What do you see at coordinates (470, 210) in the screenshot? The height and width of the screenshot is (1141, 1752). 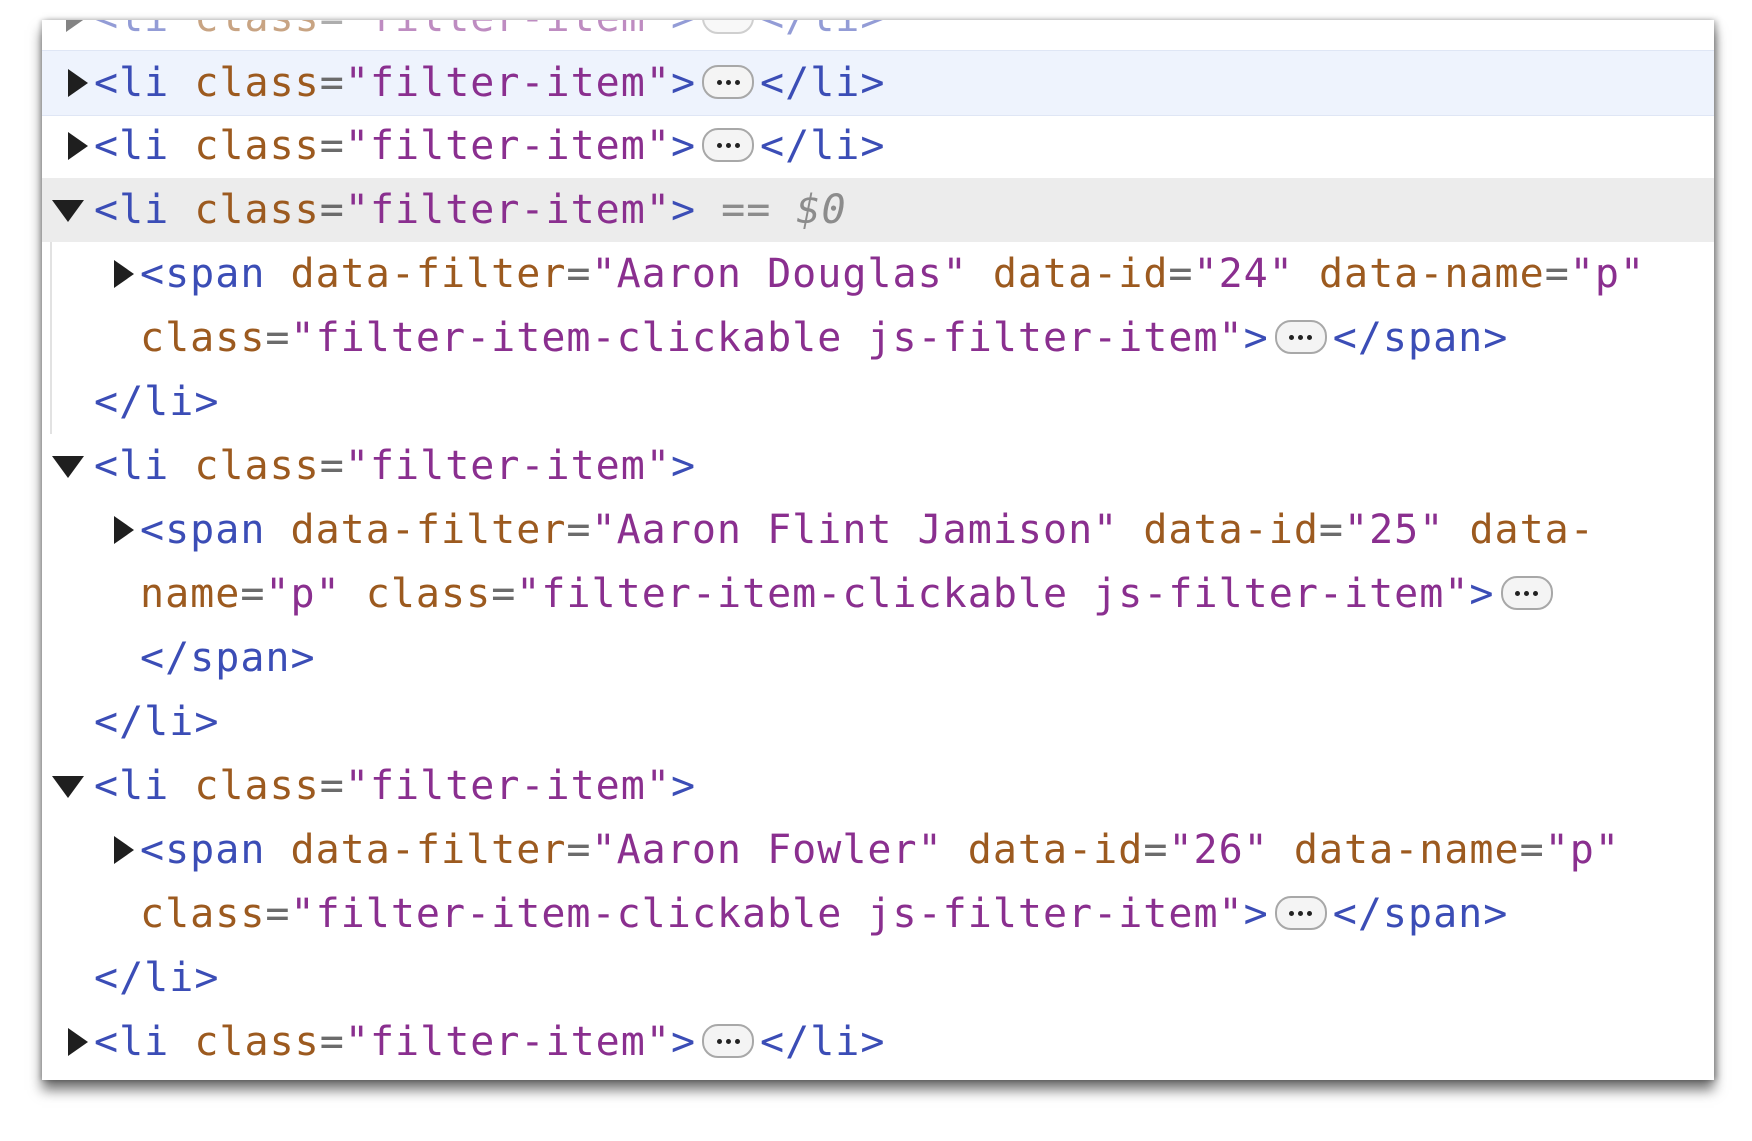 I see `dom-node-text: <li class="filter-item"> == $0` at bounding box center [470, 210].